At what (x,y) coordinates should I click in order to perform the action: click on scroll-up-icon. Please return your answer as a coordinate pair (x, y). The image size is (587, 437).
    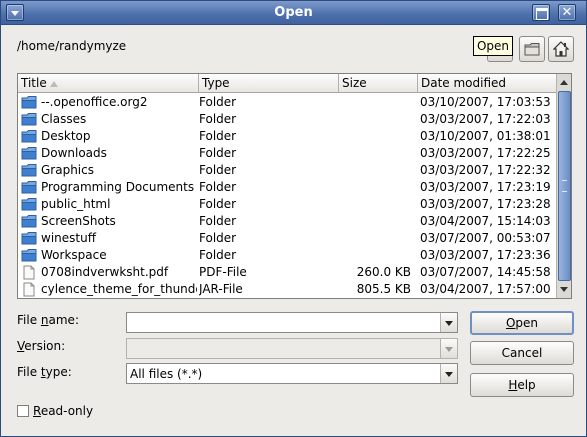
    Looking at the image, I should click on (564, 82).